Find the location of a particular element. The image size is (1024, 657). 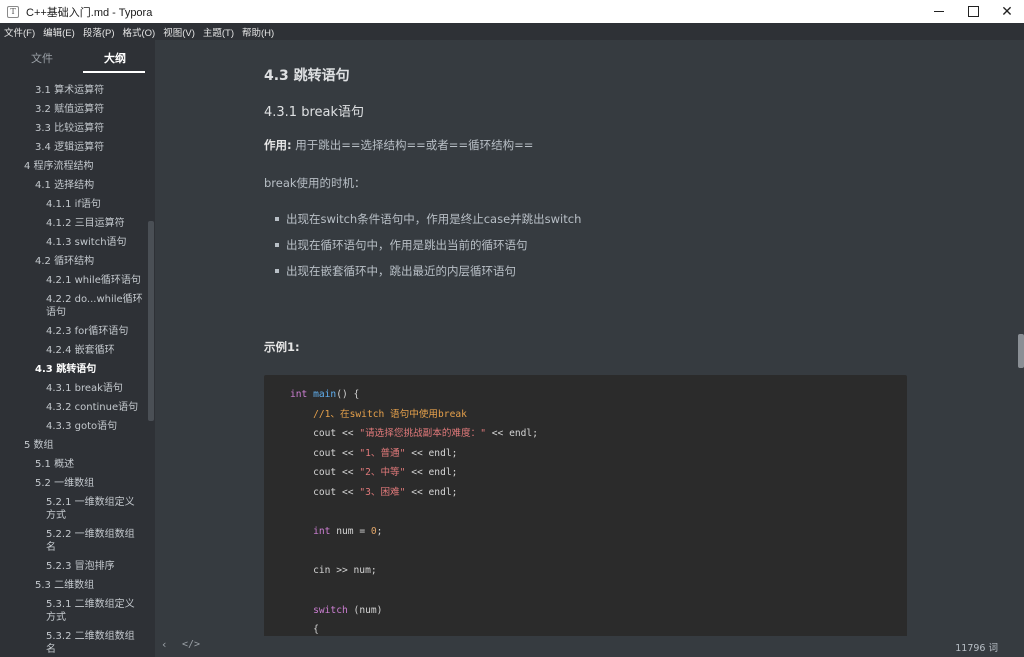

code-token: (num) is located at coordinates (365, 610).